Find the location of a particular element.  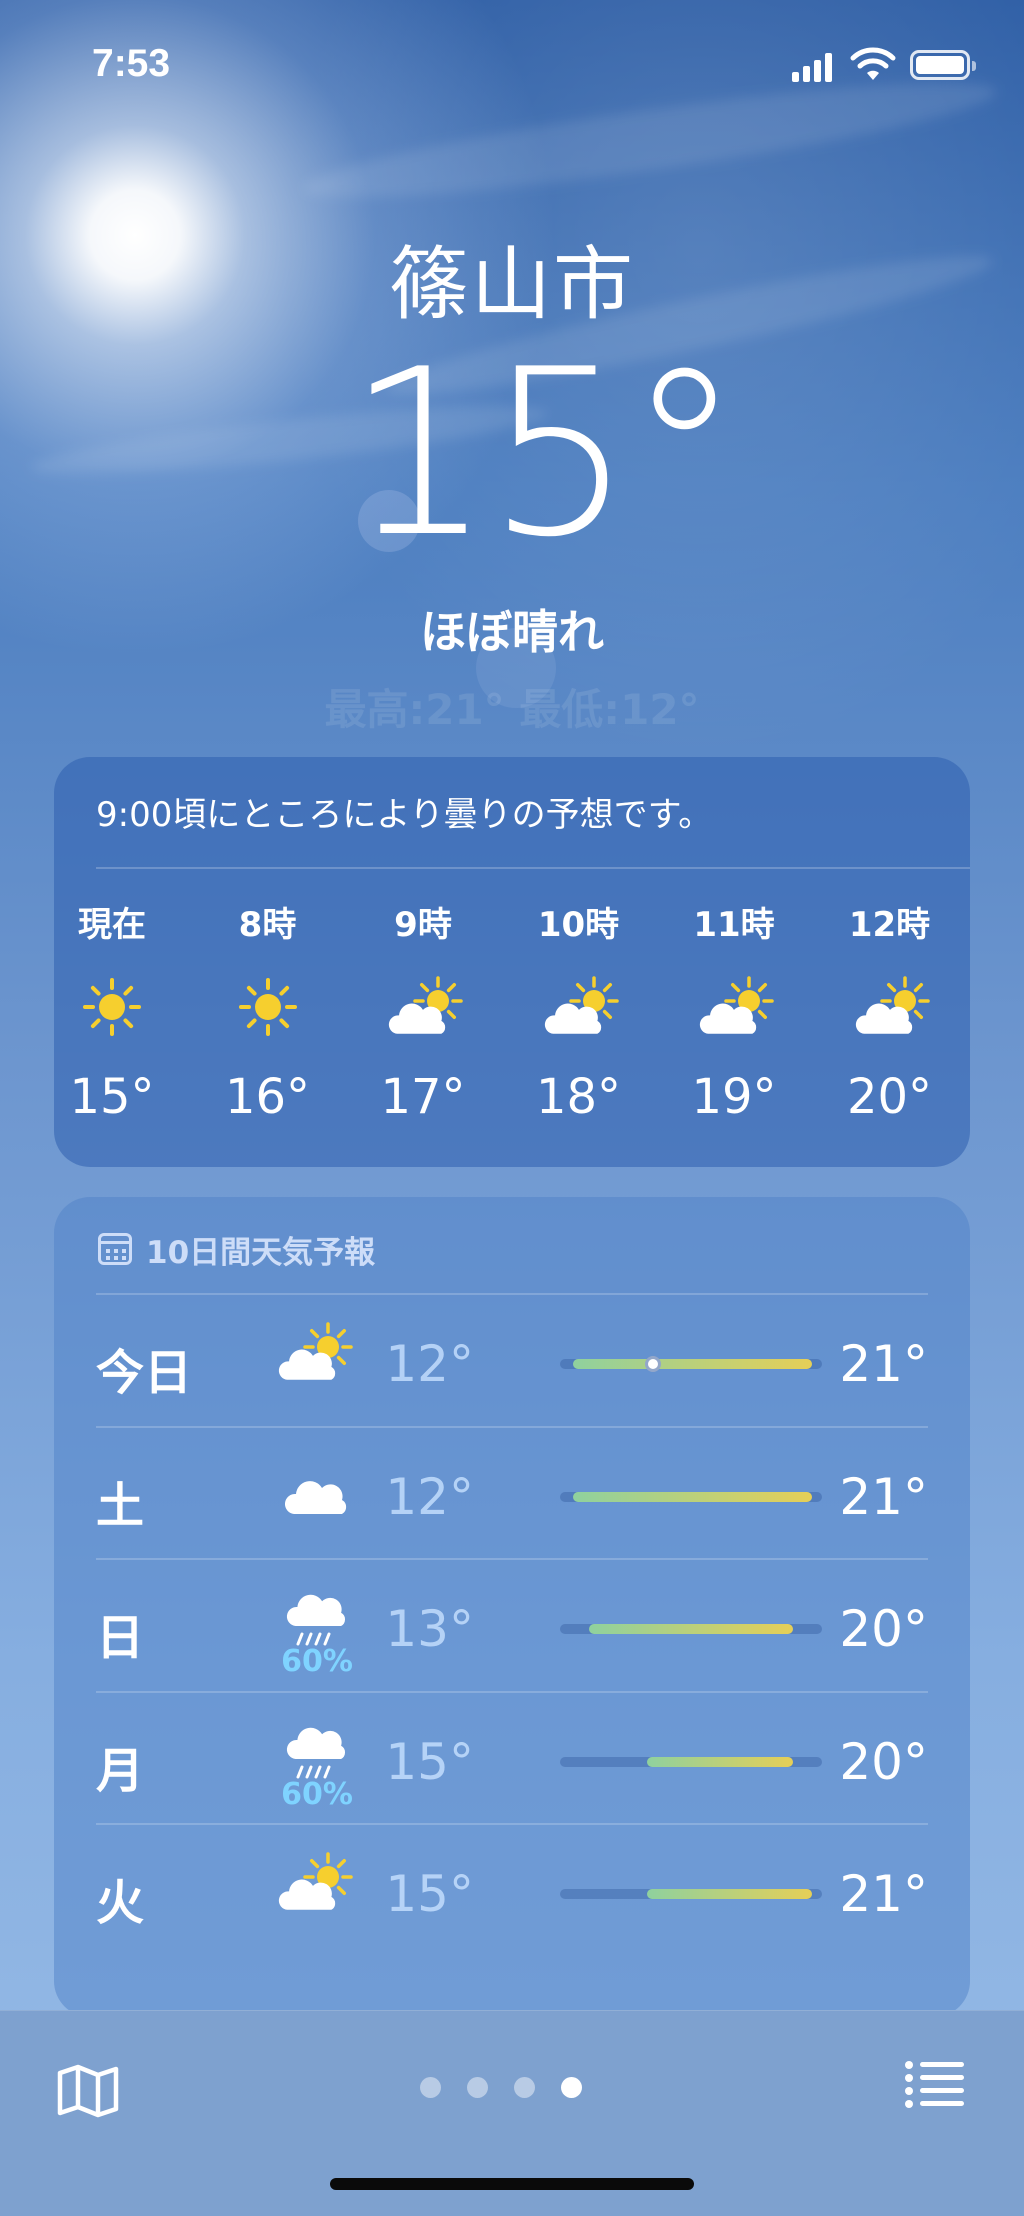

hourly-summary: 9:00頃にところにより曇りの予想です。 is located at coordinates (404, 815).